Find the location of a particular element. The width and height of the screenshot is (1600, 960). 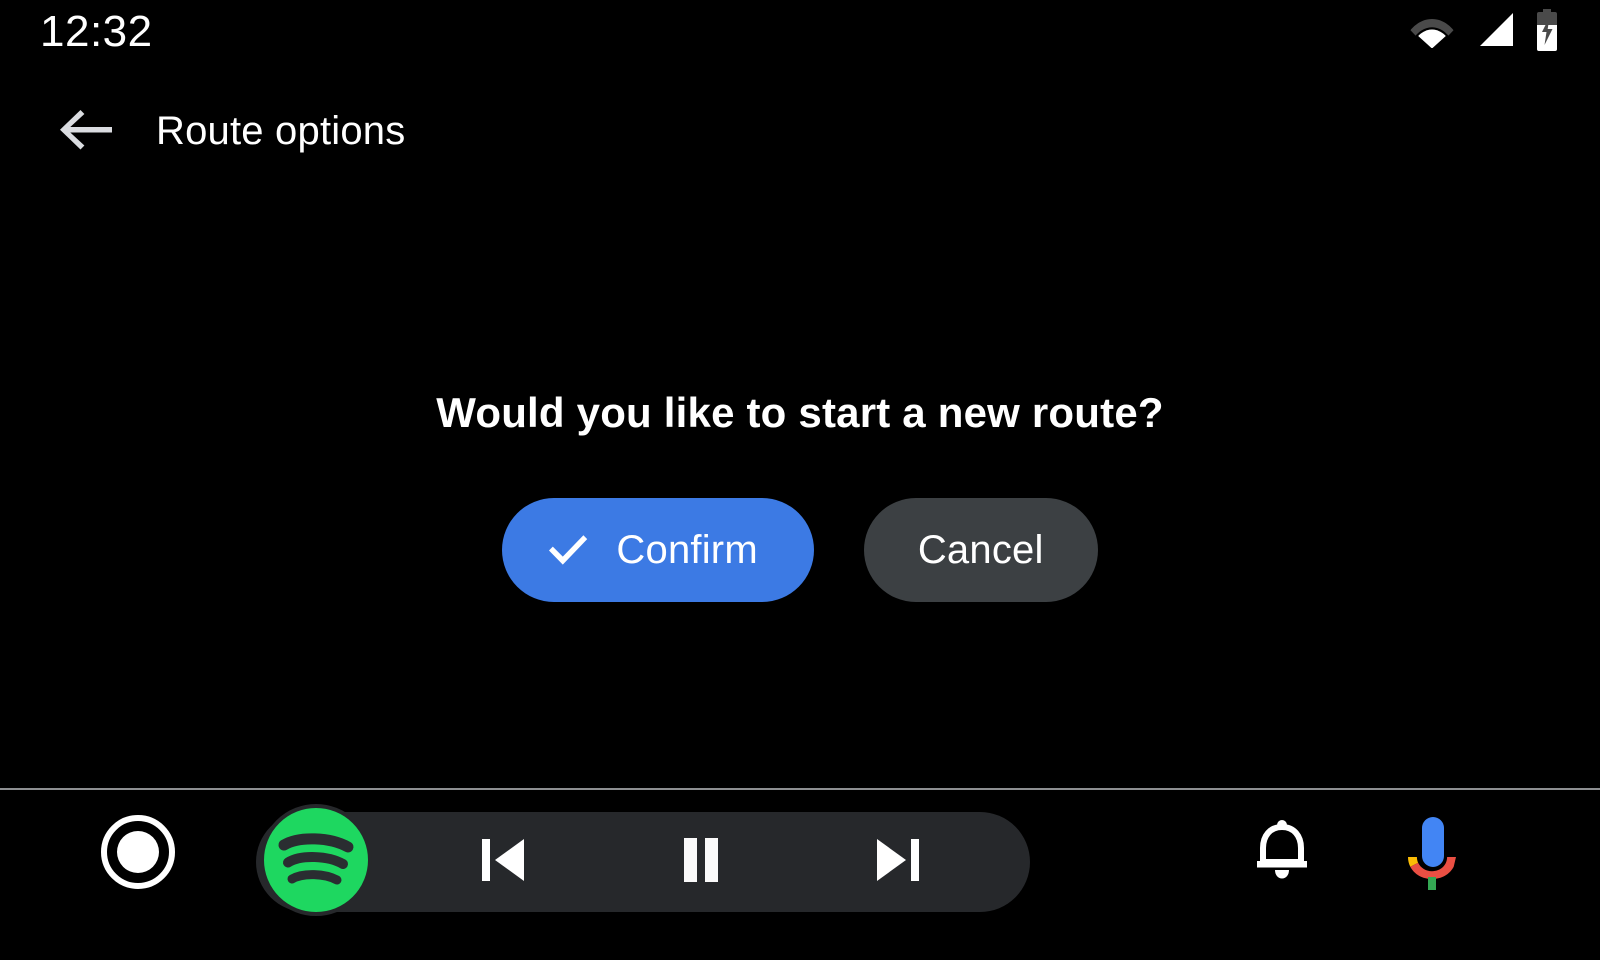

battery-charging-icon is located at coordinates (1547, 32).